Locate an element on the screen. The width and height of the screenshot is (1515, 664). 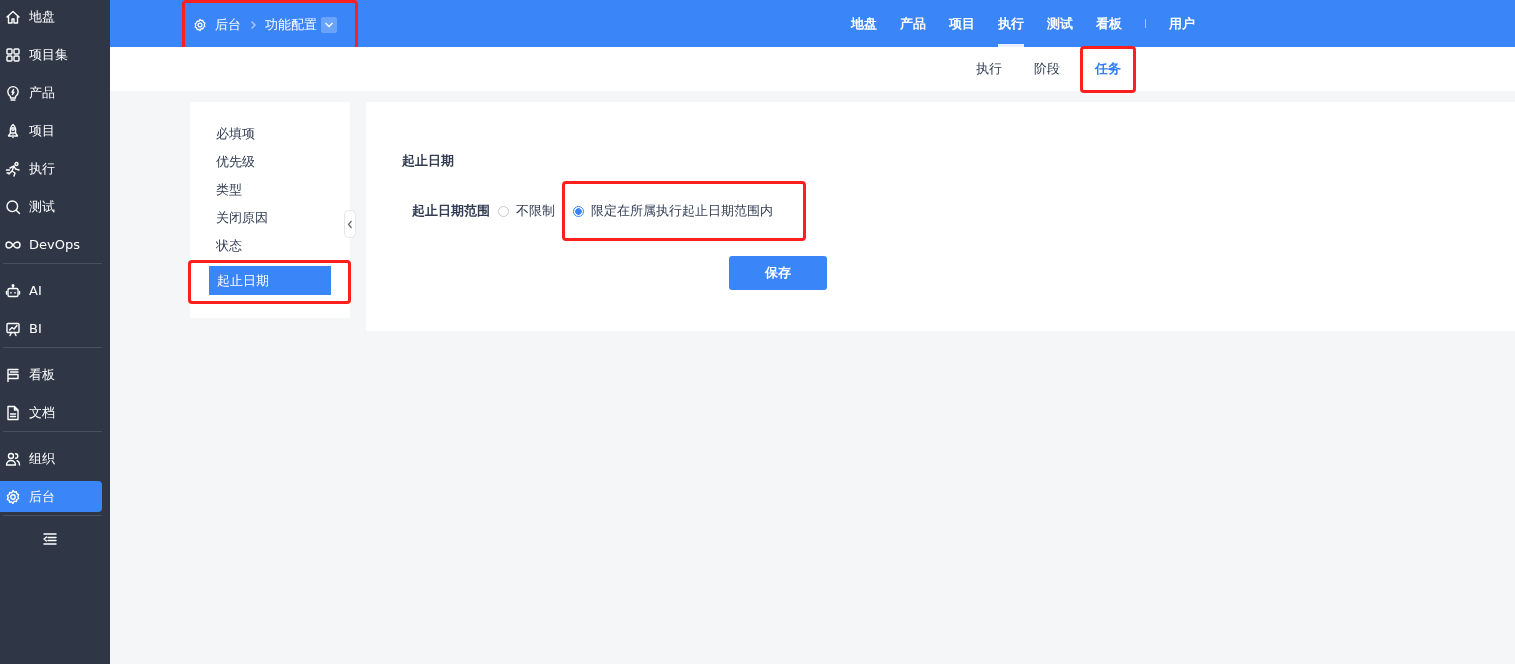
presentation-chart-icon is located at coordinates (13, 328).